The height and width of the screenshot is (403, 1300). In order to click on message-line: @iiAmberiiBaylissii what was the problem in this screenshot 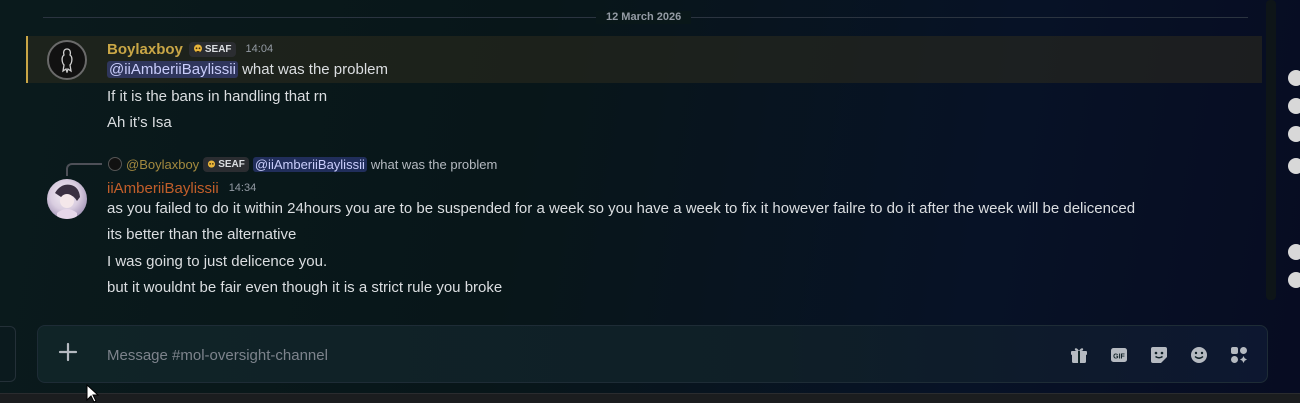, I will do `click(247, 69)`.